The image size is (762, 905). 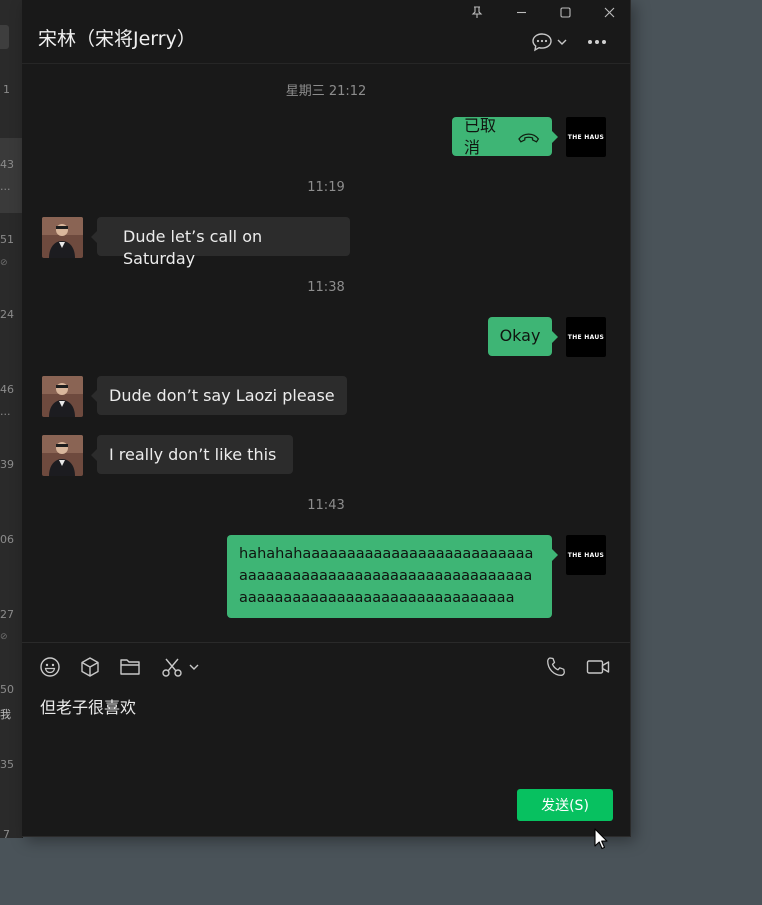 I want to click on emoji-icon, so click(x=50, y=667).